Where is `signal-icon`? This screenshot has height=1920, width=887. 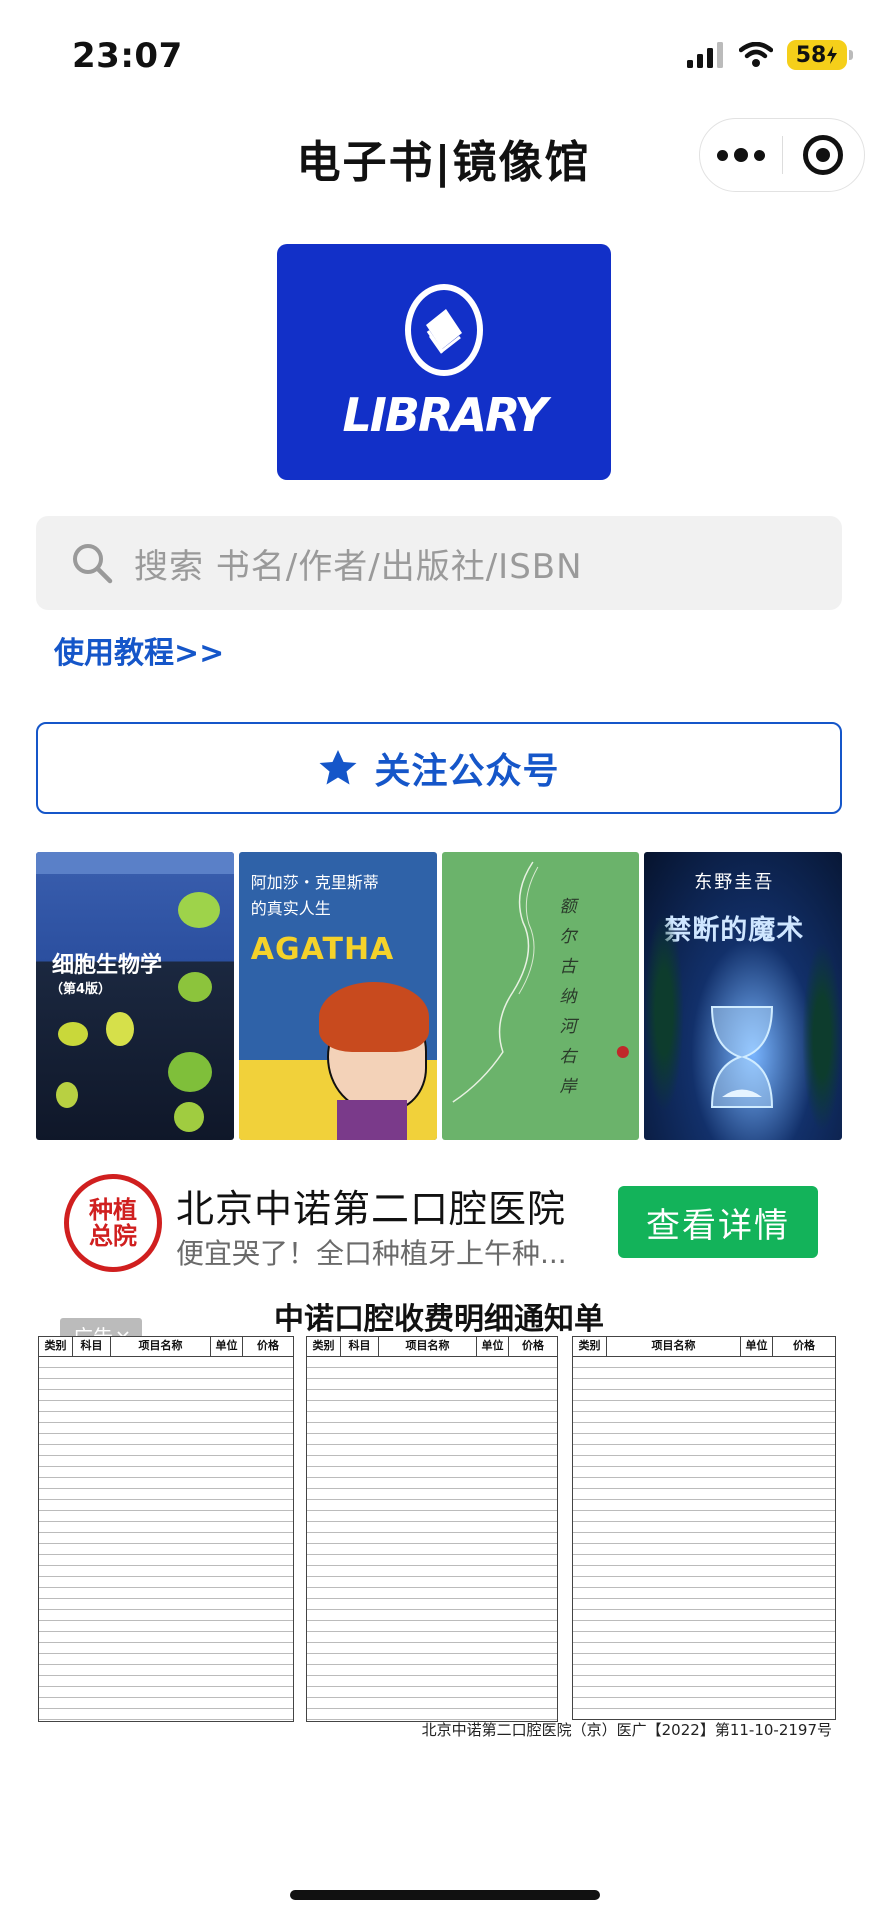 signal-icon is located at coordinates (705, 55).